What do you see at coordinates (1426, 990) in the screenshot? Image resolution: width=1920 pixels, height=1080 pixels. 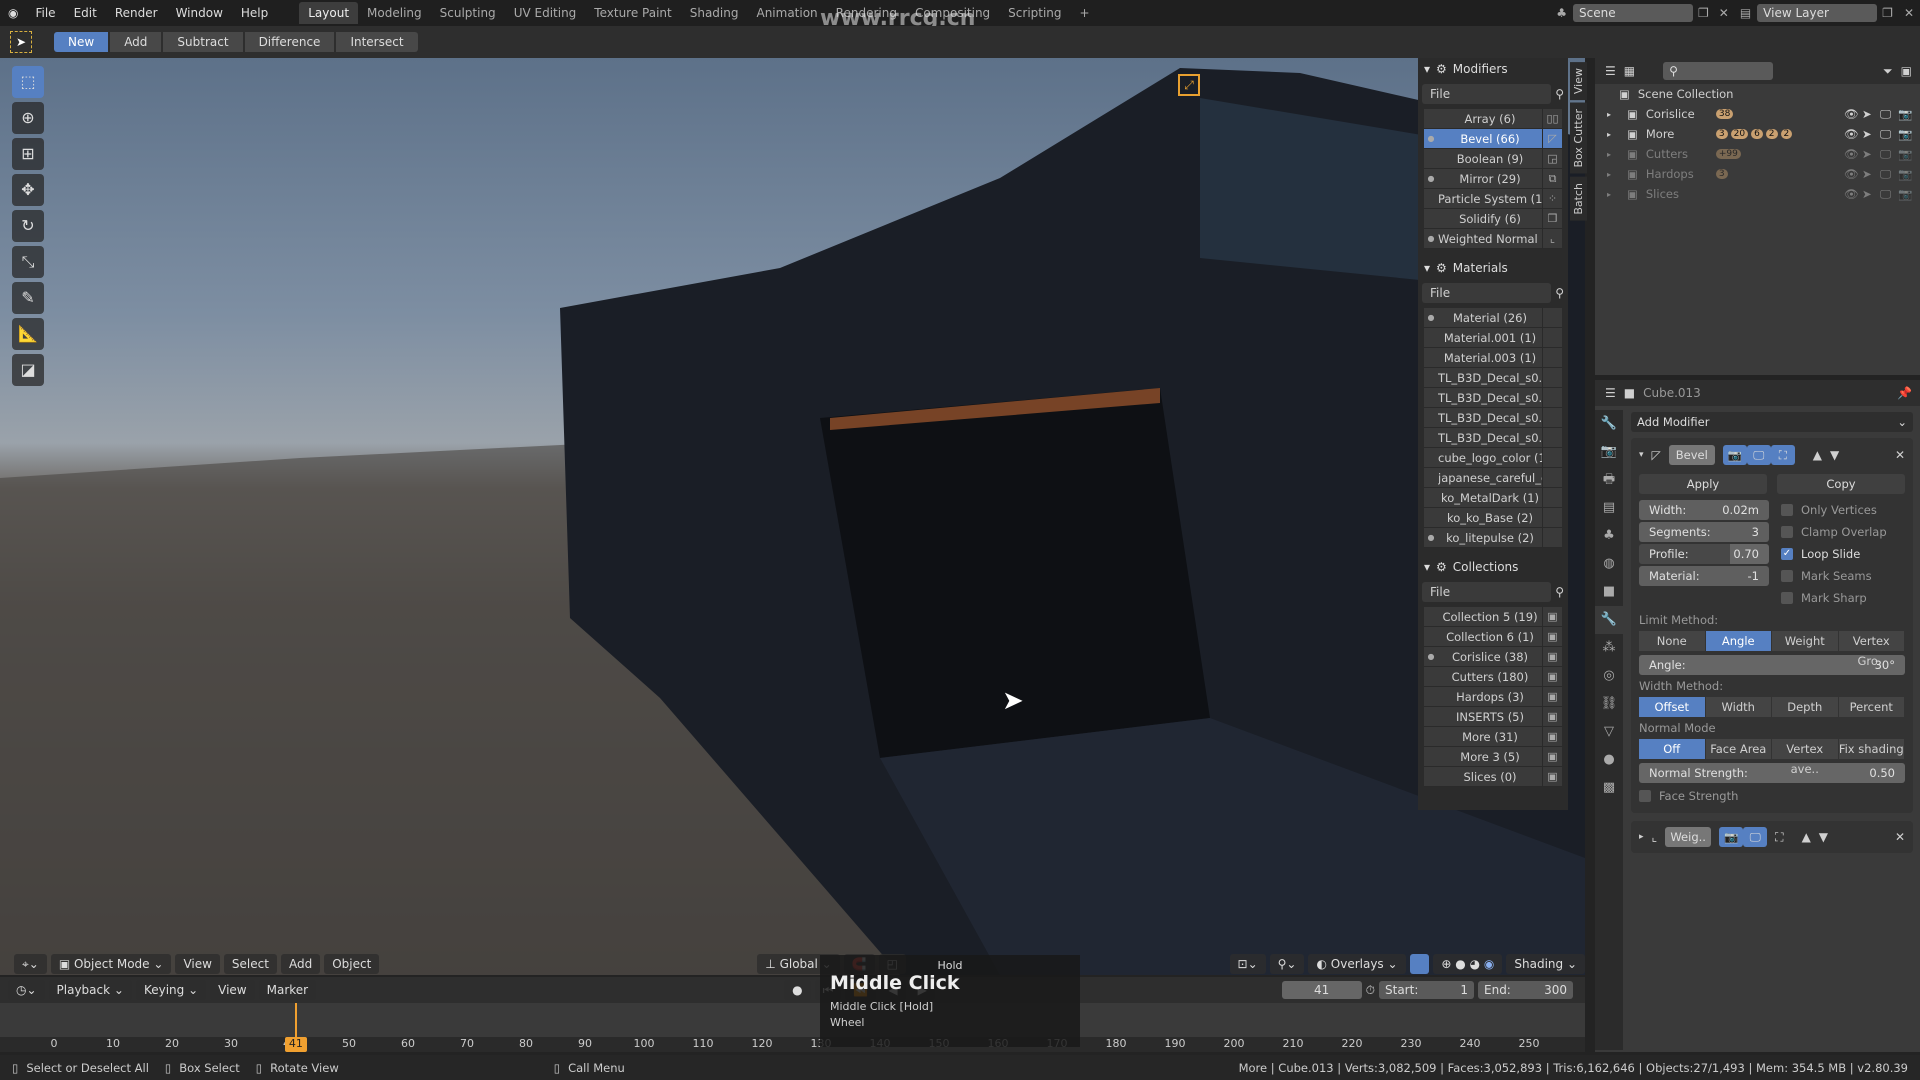 I see `start-frame-field: Start: 1` at bounding box center [1426, 990].